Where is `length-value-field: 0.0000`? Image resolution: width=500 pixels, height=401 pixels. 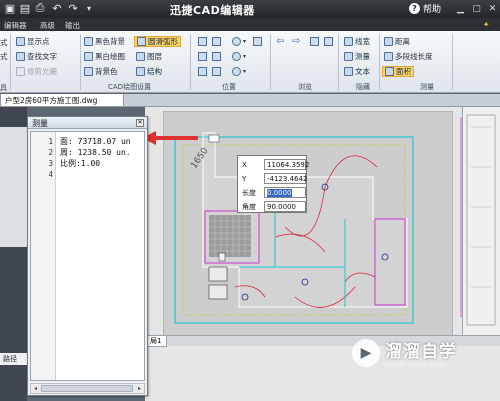
length-value-field: 0.0000 is located at coordinates (285, 192).